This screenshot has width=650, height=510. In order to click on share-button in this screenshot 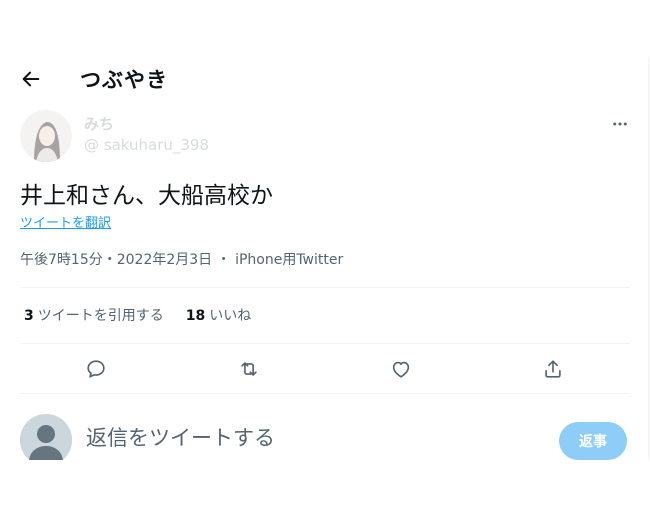, I will do `click(553, 369)`.